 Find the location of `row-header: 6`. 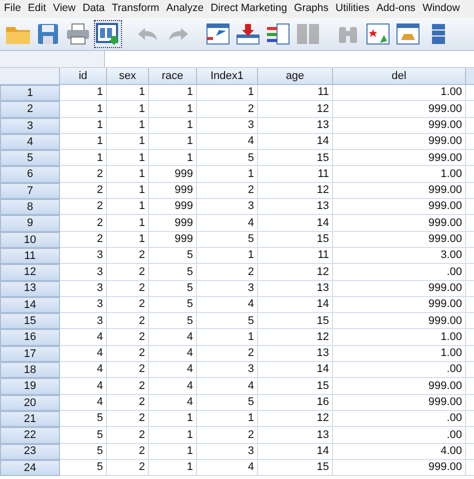

row-header: 6 is located at coordinates (30, 174).